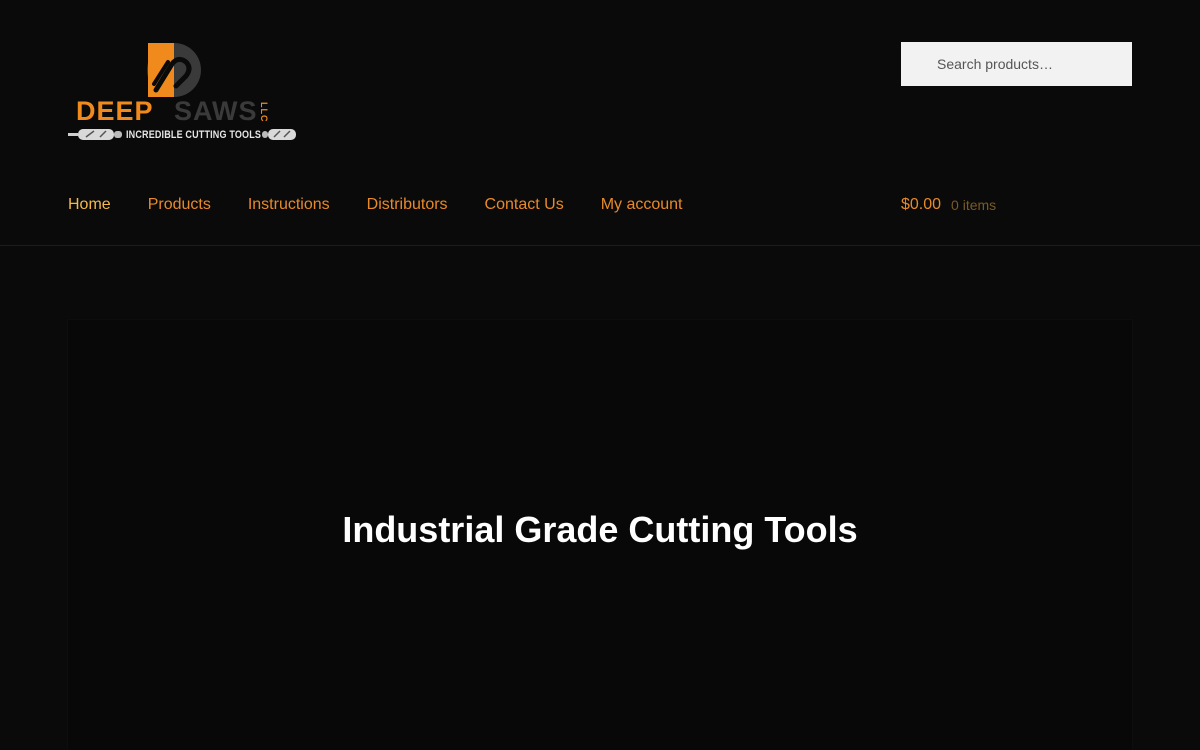  Describe the element at coordinates (279, 134) in the screenshot. I see `right-saw-tool` at that location.